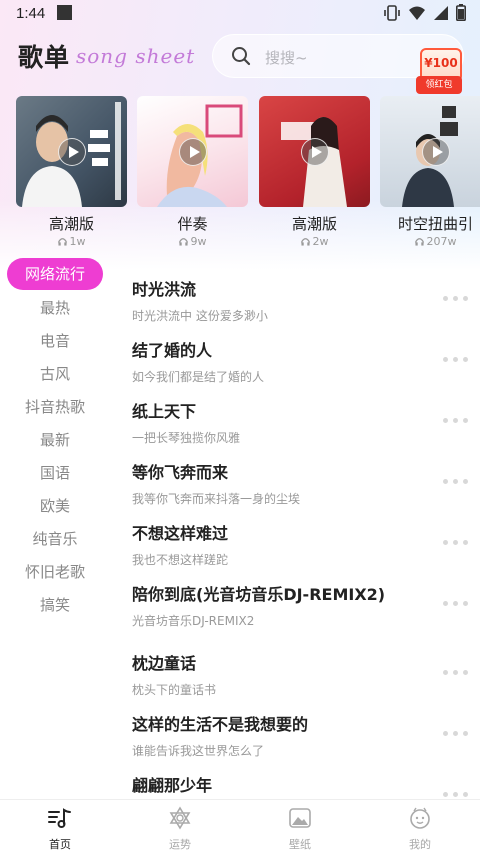 The image size is (480, 853). Describe the element at coordinates (306, 304) in the screenshot. I see `song-item: 时光洪流 时光洪流中 这份爱多渺小` at that location.